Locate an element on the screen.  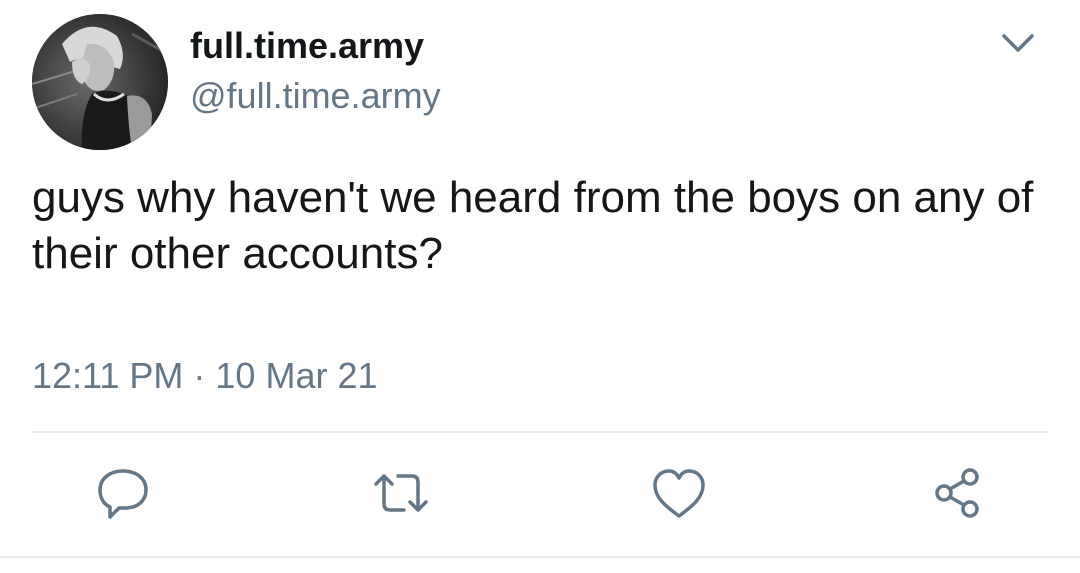
share-button is located at coordinates (957, 493).